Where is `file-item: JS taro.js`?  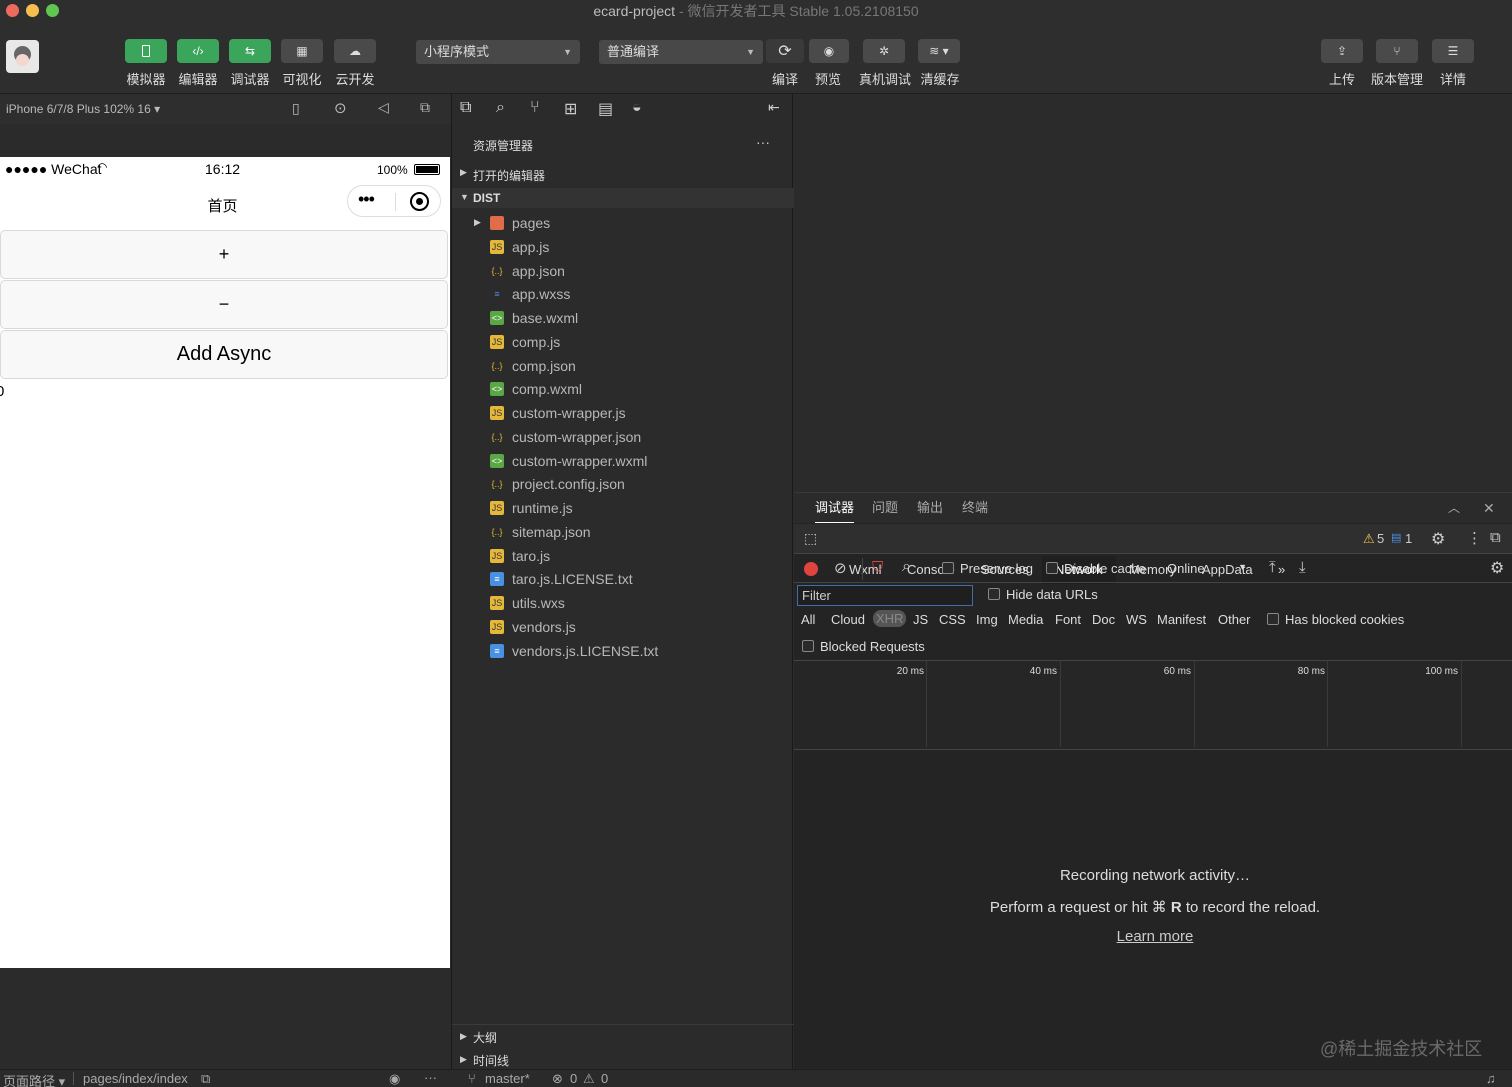
file-item: JS taro.js is located at coordinates (623, 556).